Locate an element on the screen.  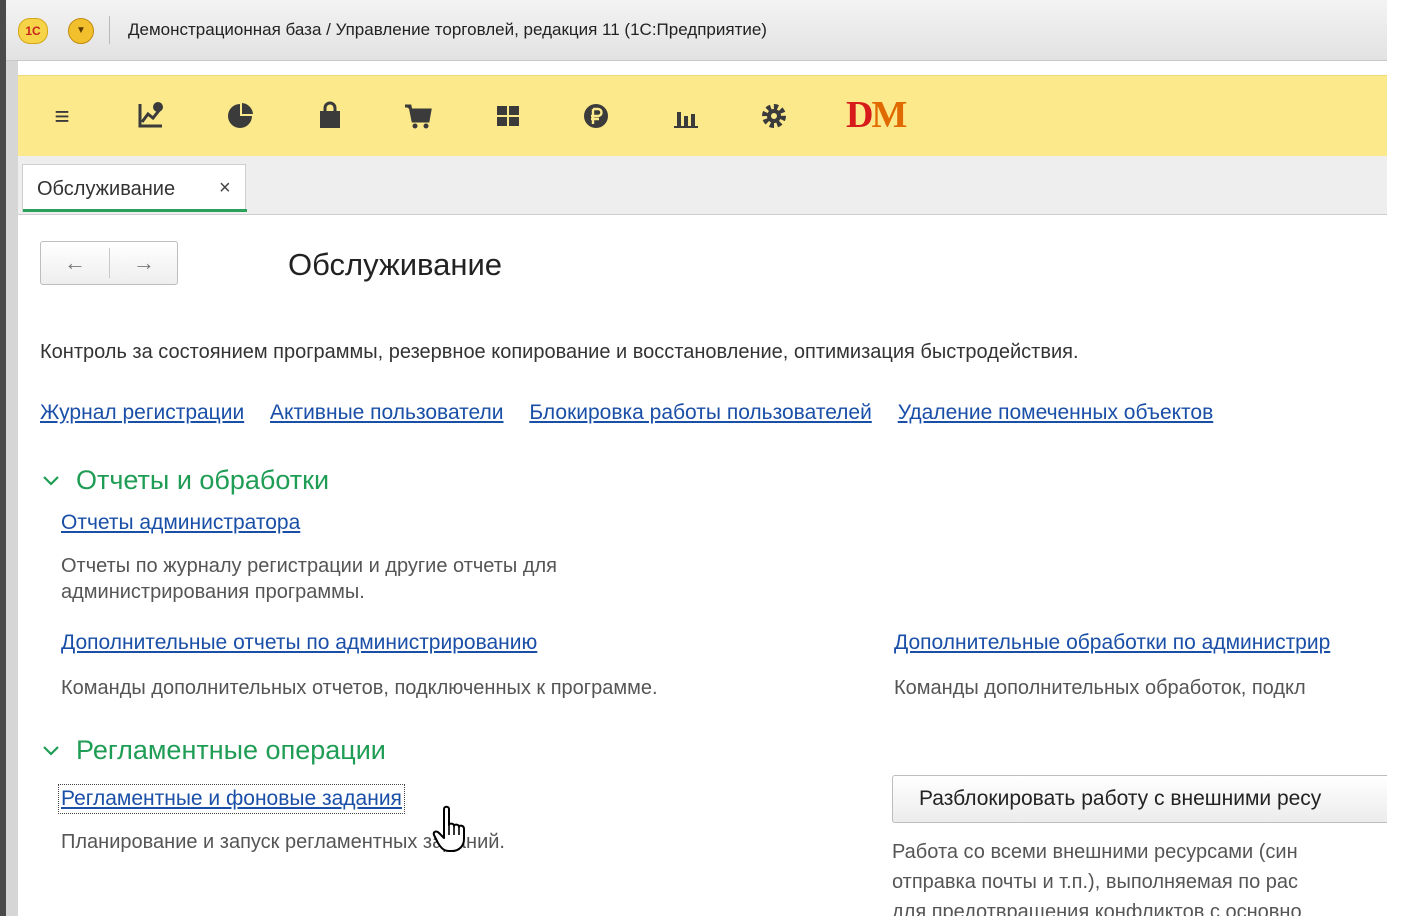
sections-toolbar: ≡ DM is located at coordinates (702, 116).